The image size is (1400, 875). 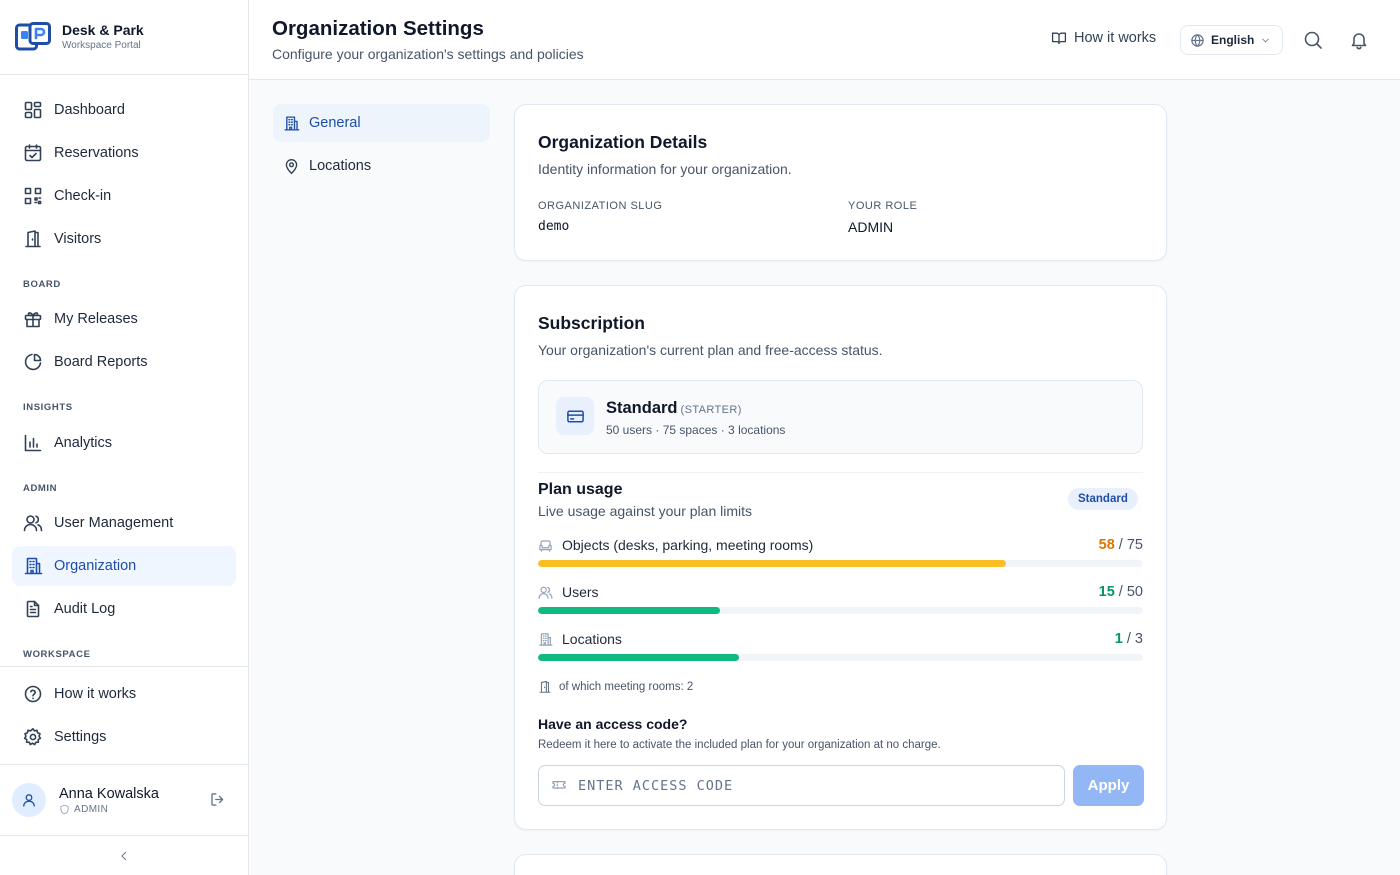 What do you see at coordinates (124, 110) in the screenshot?
I see `sidebar-item-dashboard: Dashboard` at bounding box center [124, 110].